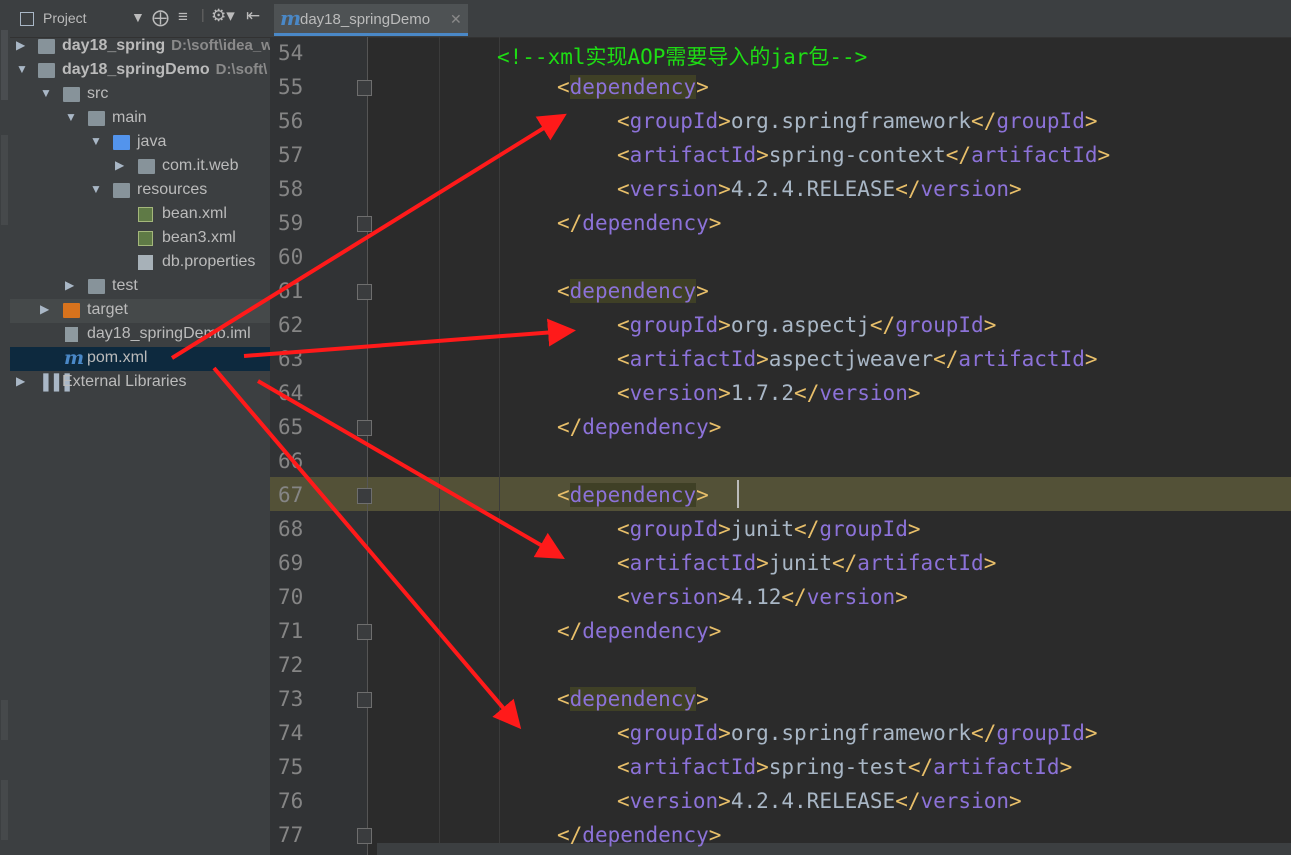 This screenshot has height=855, width=1291. I want to click on tree-item-main: ▼ main, so click(140, 119).